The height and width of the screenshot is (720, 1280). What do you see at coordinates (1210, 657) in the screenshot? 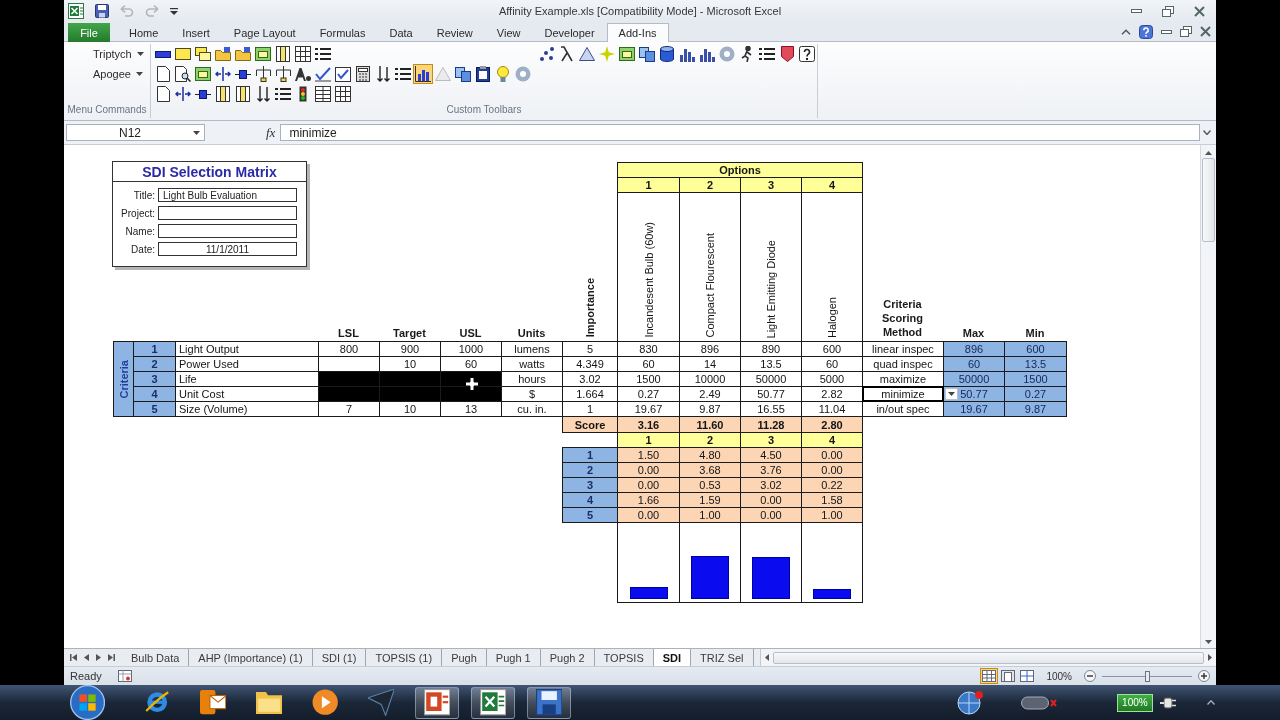
I see `right-arrow-icon` at bounding box center [1210, 657].